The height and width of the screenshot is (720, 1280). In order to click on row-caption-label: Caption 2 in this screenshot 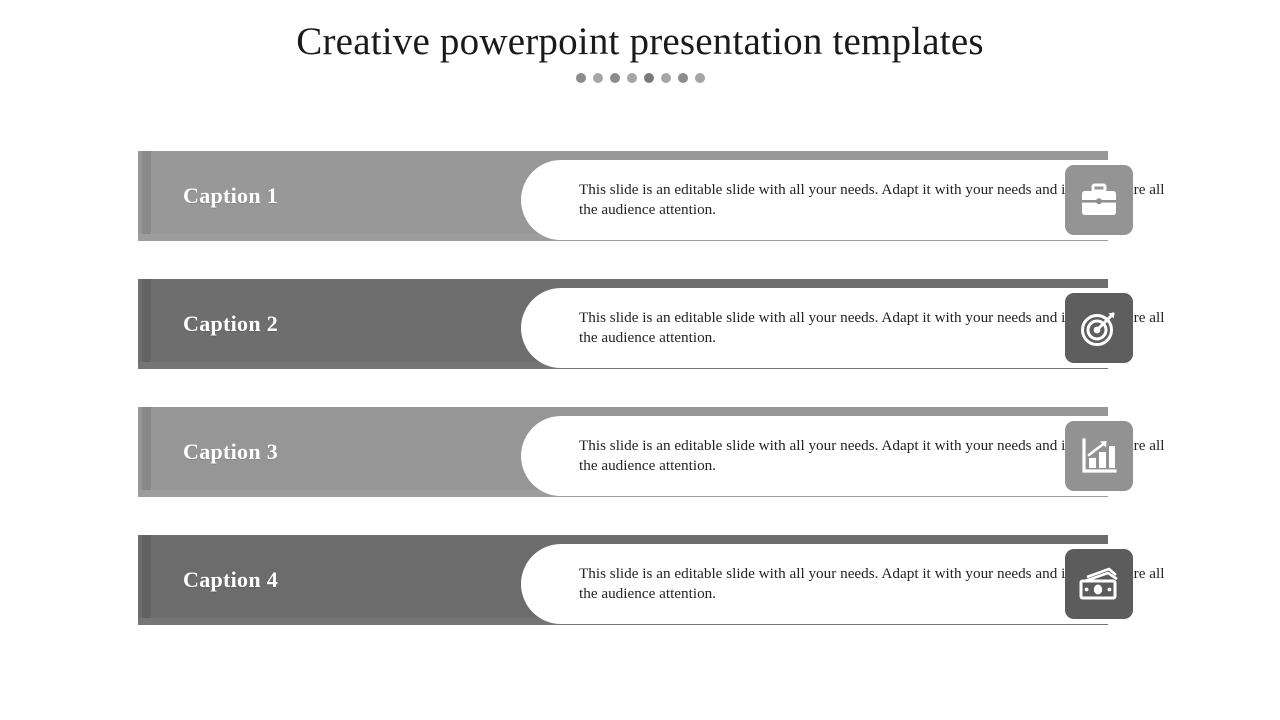, I will do `click(230, 323)`.